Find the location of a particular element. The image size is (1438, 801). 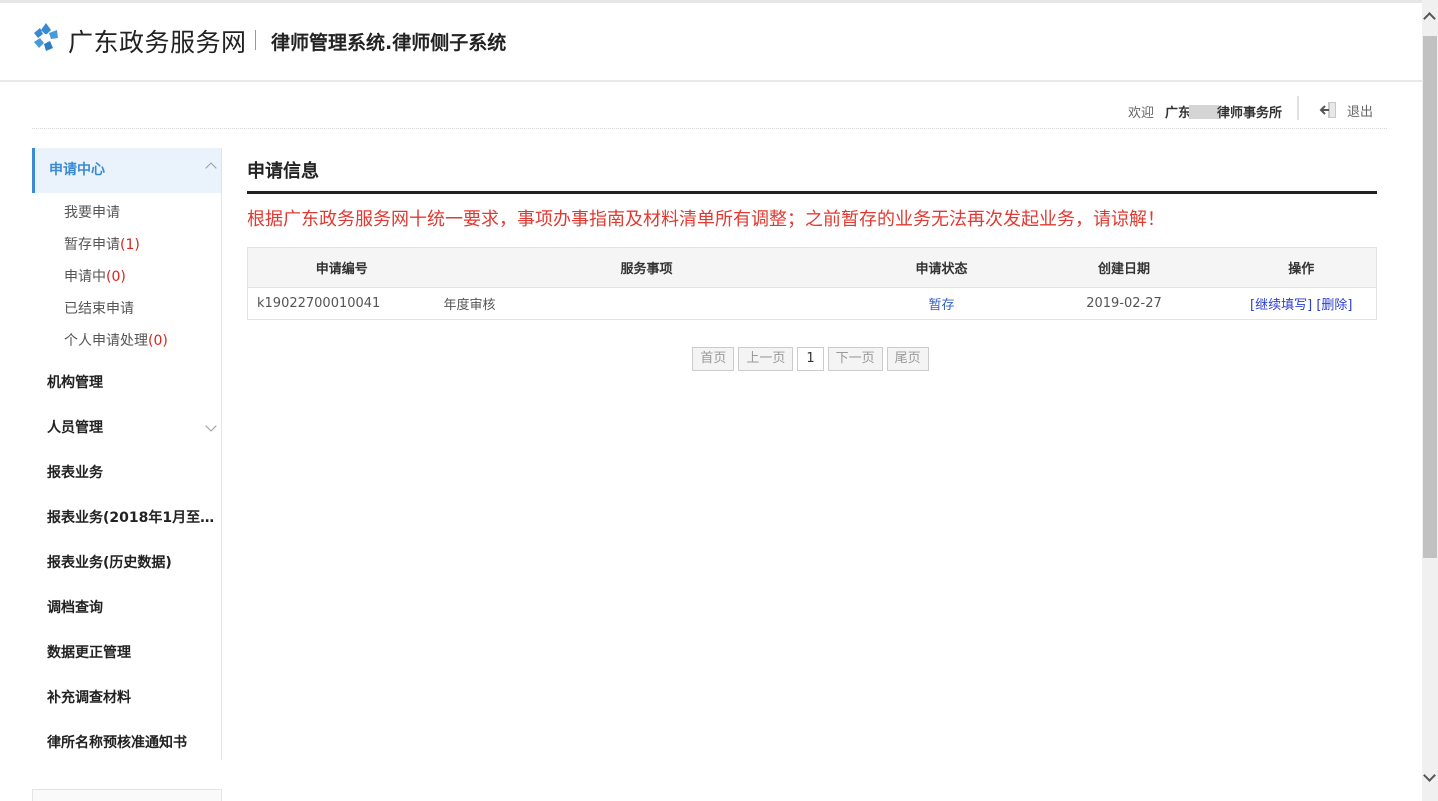

scroll-up-arrow-icon is located at coordinates (1429, 18).